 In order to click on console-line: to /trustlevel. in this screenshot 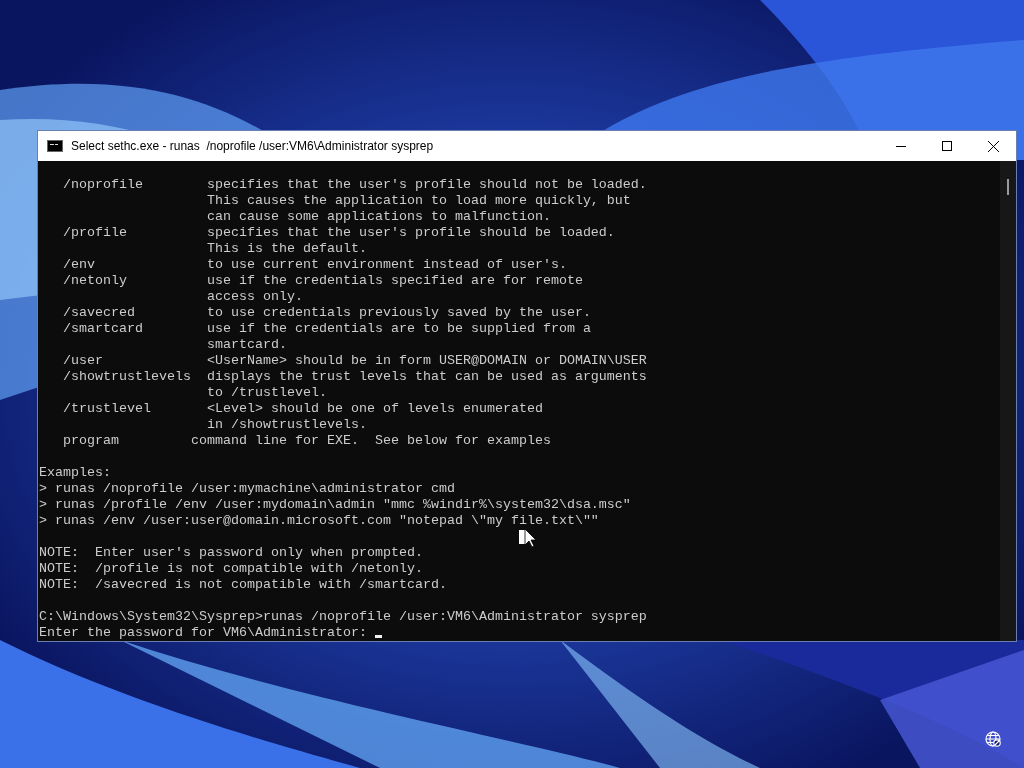, I will do `click(266, 393)`.